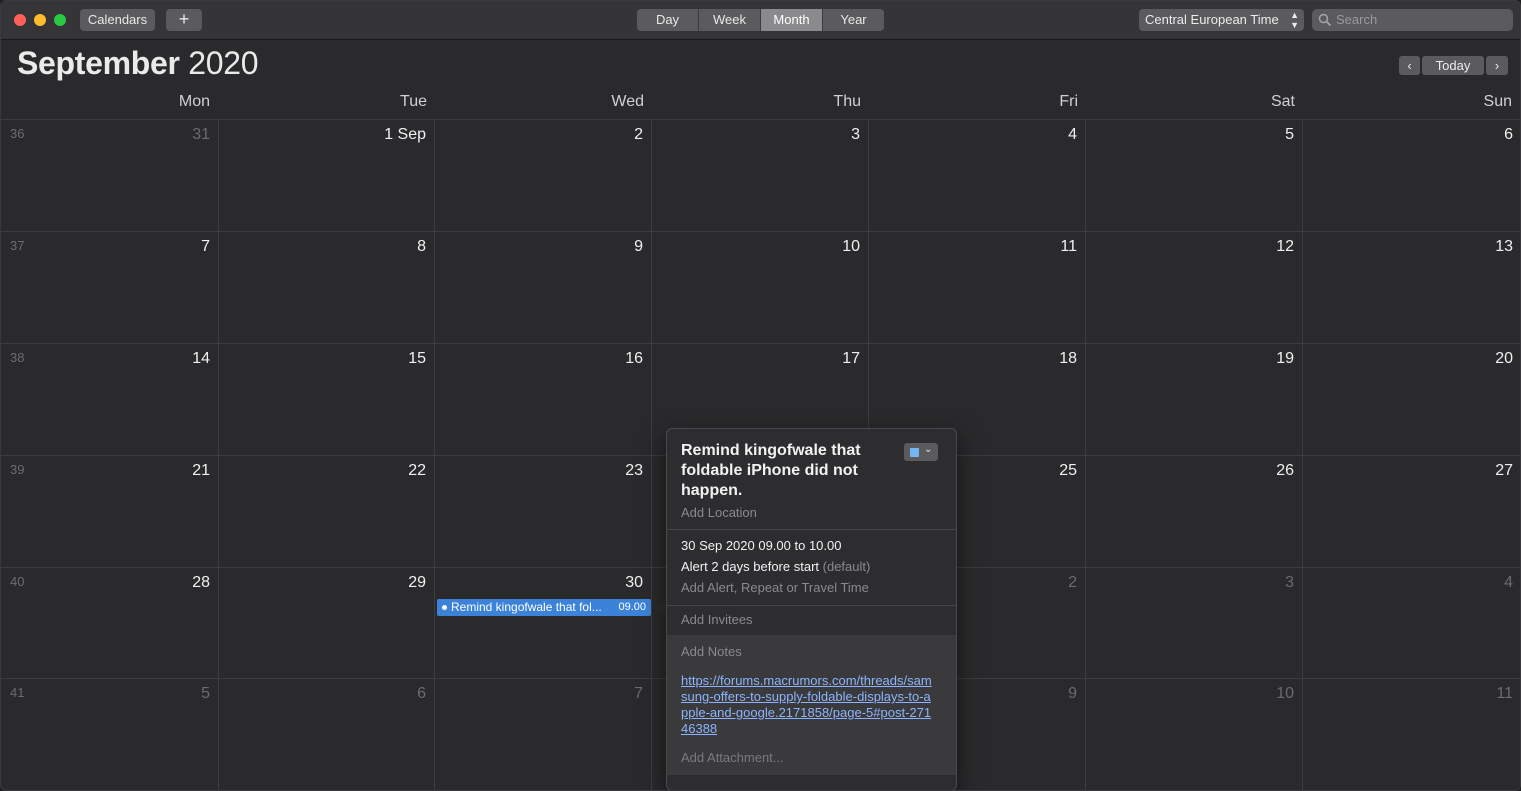 Image resolution: width=1521 pixels, height=791 pixels. Describe the element at coordinates (851, 246) in the screenshot. I see `day-number: 10` at that location.